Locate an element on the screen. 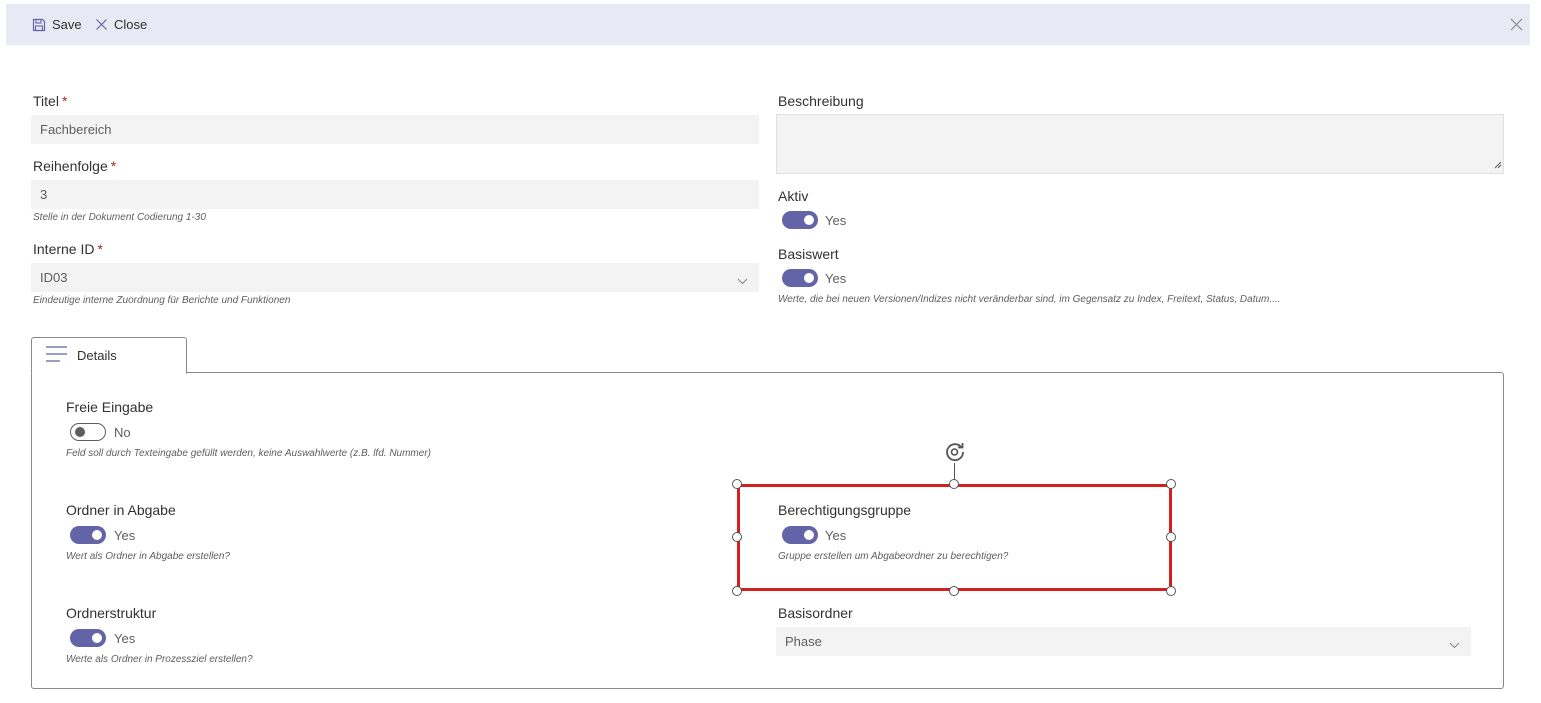  interne-id-label: Interne ID * is located at coordinates (68, 249).